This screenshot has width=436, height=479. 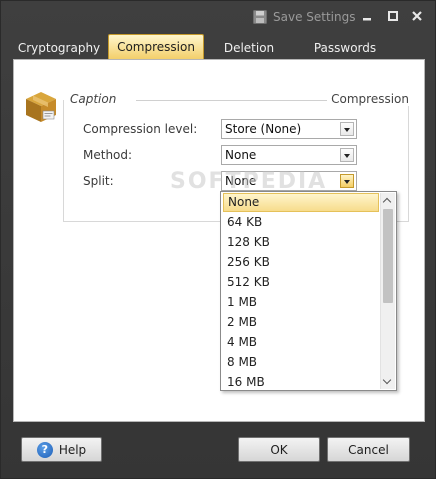 I want to click on tab-deletion: Deletion, so click(x=249, y=47).